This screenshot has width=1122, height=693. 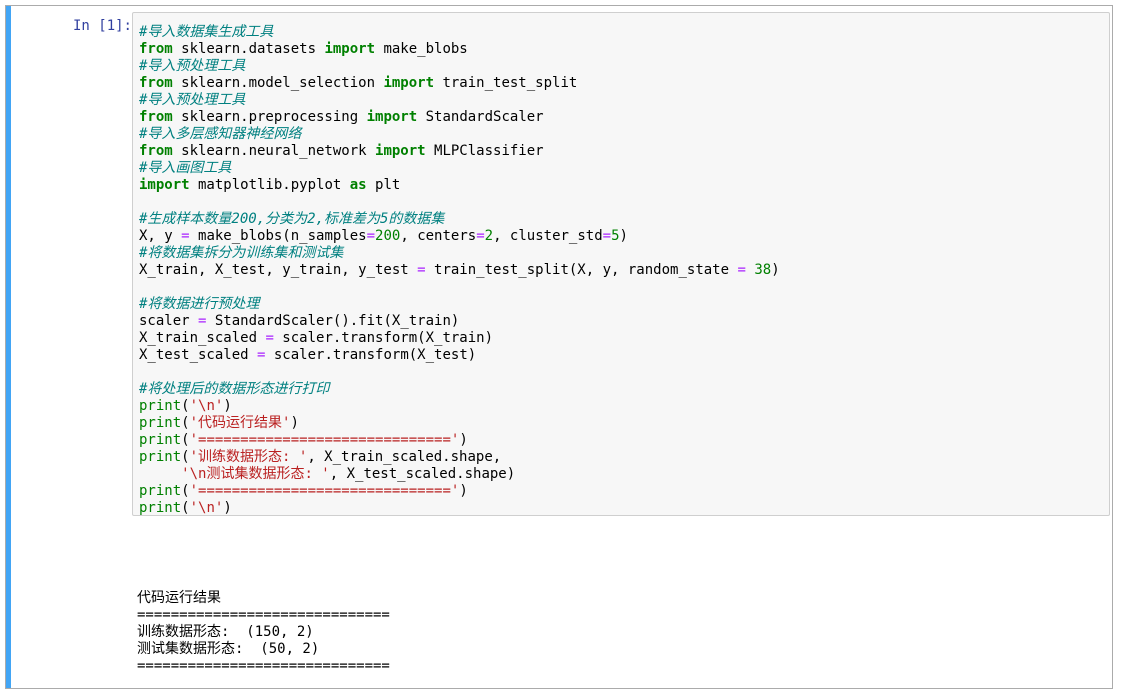 I want to click on comment: #导入预处理工具, so click(x=192, y=100).